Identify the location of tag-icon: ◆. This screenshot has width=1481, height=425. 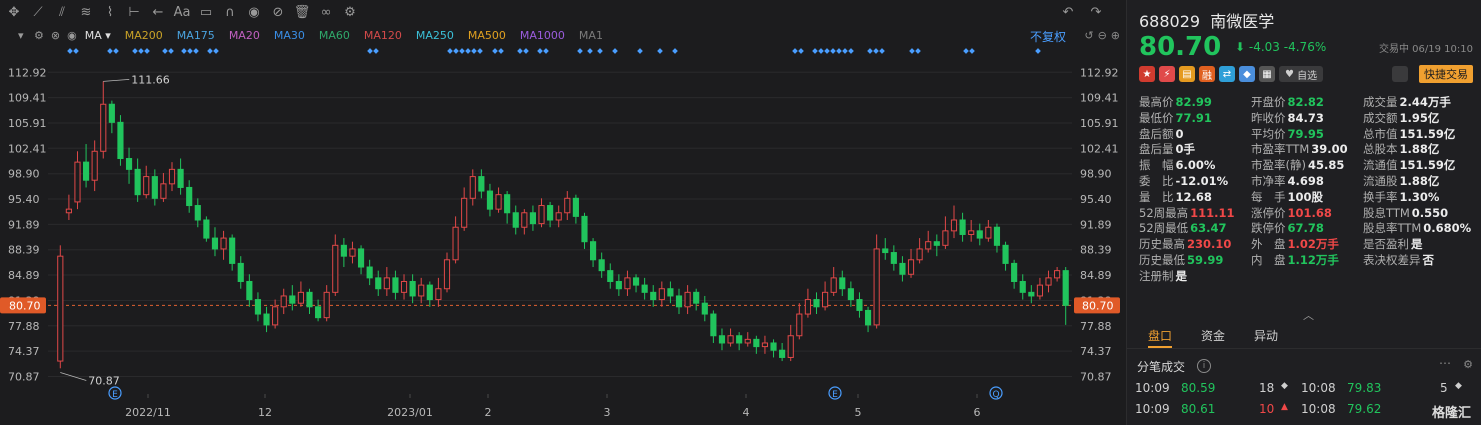
(1247, 74).